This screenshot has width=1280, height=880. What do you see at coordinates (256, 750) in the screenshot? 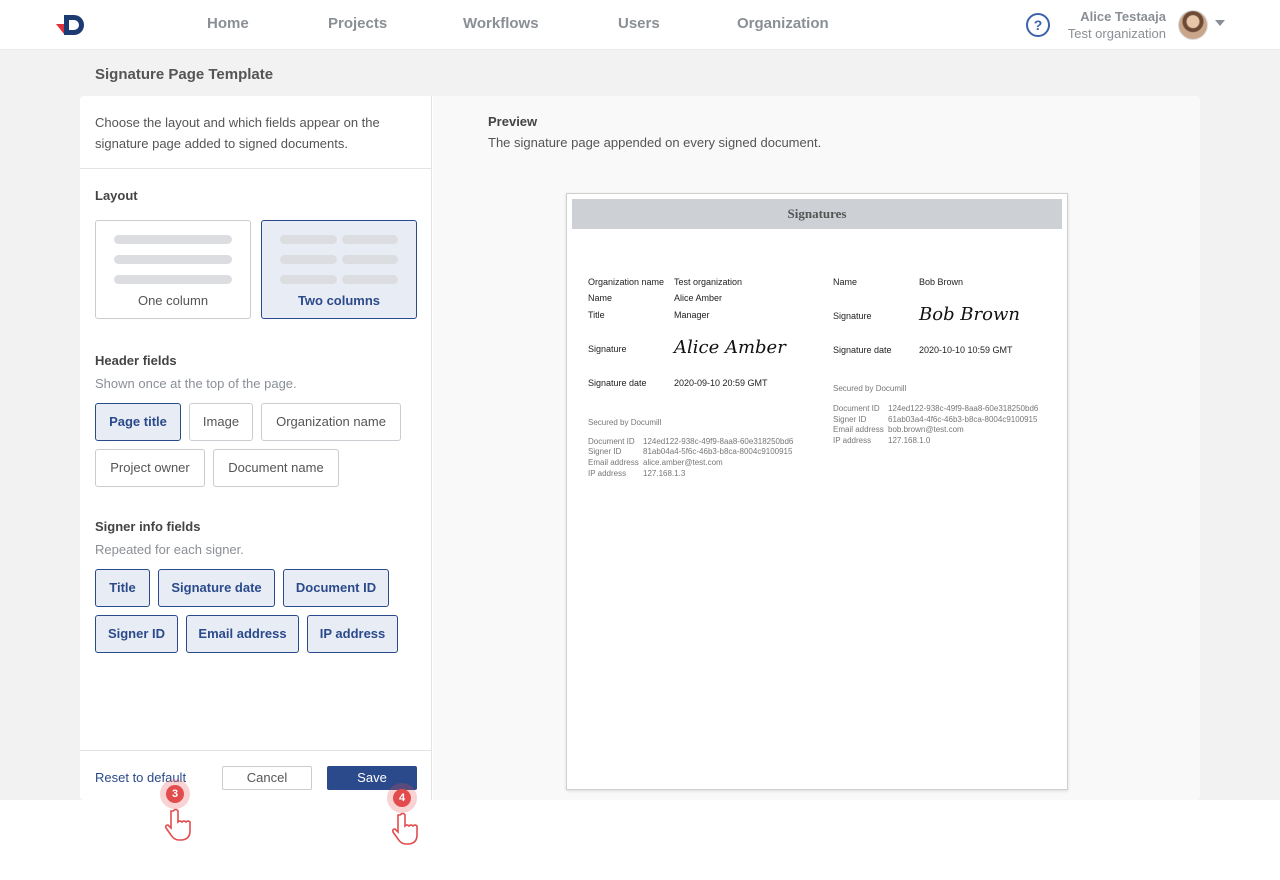
I see `footer-divider` at bounding box center [256, 750].